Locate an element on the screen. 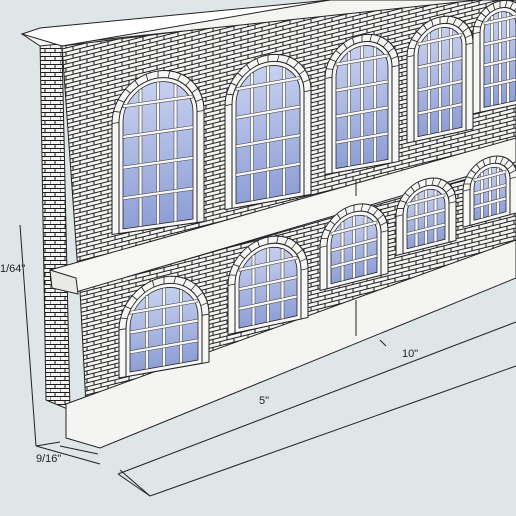 Image resolution: width=516 pixels, height=516 pixels. half-length-dimension-label: 5" is located at coordinates (264, 401).